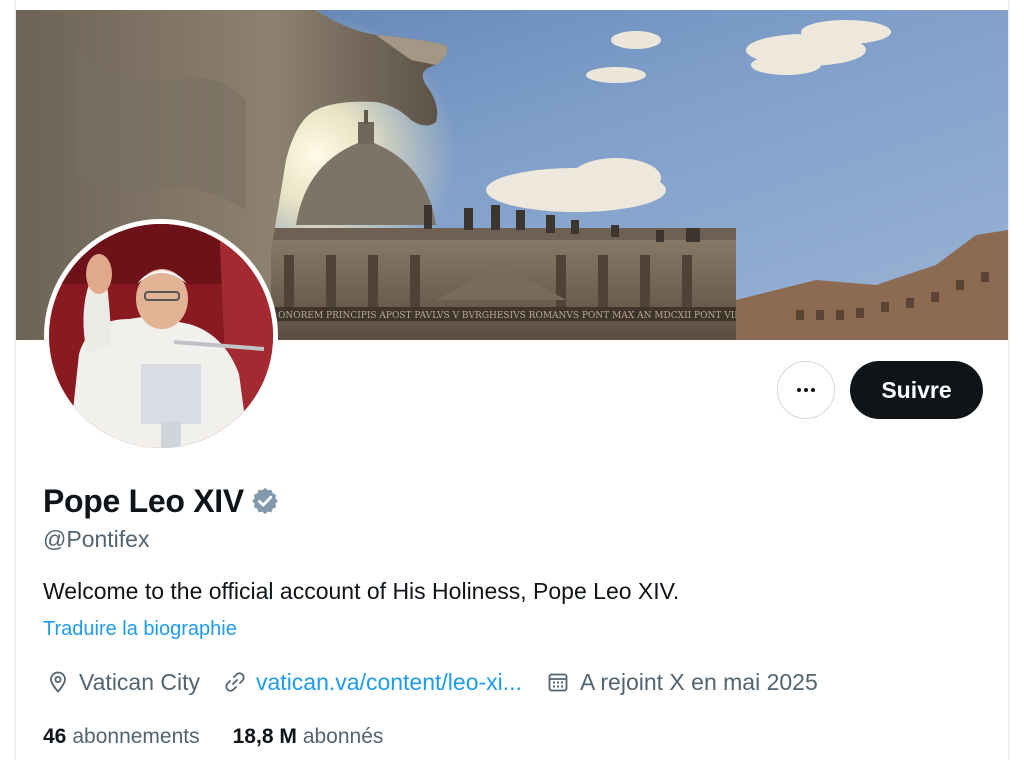 This screenshot has width=1024, height=760. I want to click on top-strip, so click(512, 5).